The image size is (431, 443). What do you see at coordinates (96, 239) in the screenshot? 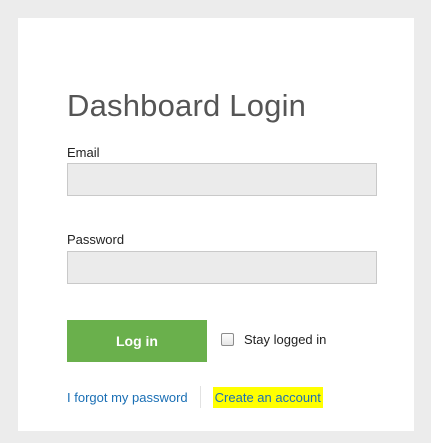
I see `password-label: Password` at bounding box center [96, 239].